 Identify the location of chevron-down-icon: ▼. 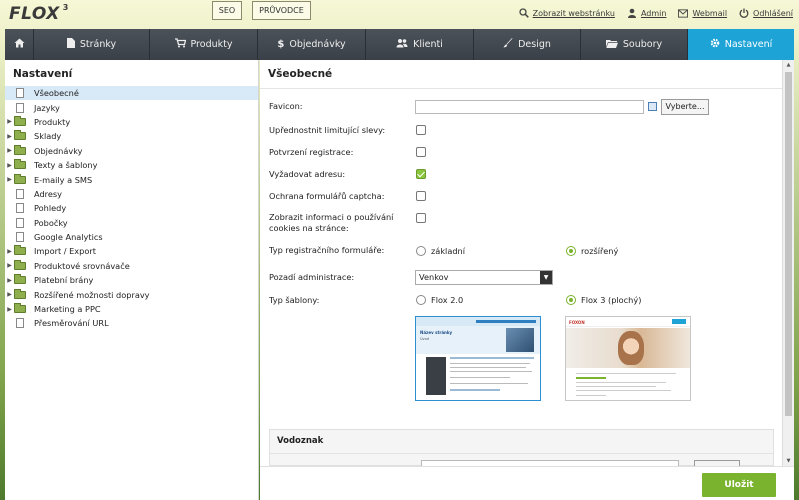
(546, 277).